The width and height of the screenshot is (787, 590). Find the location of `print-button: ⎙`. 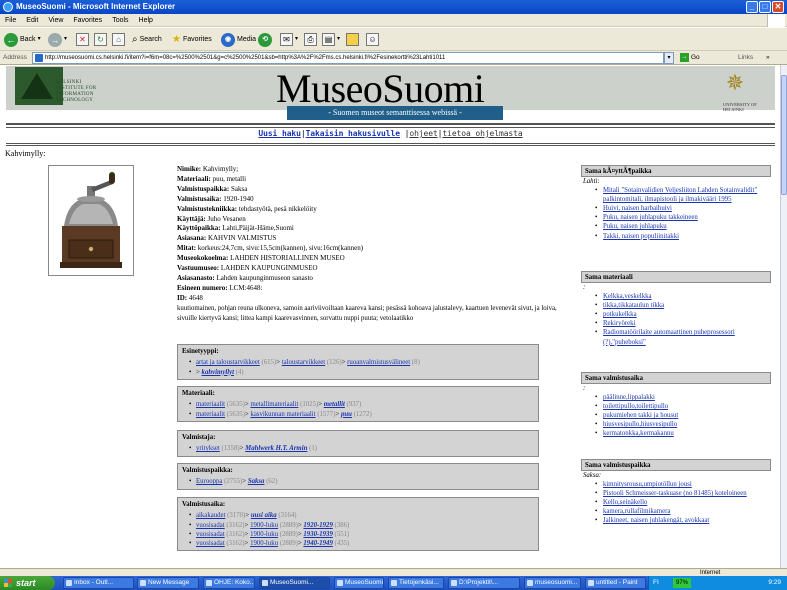

print-button: ⎙ is located at coordinates (310, 39).